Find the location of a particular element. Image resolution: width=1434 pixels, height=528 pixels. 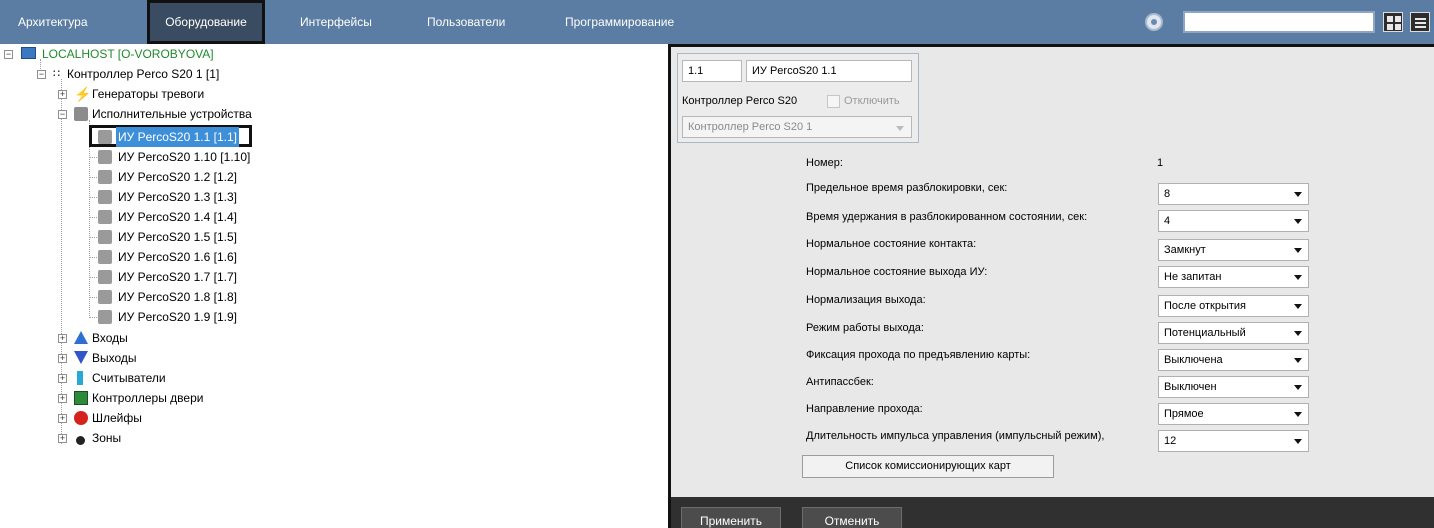

disable-checkbox is located at coordinates (833, 101).